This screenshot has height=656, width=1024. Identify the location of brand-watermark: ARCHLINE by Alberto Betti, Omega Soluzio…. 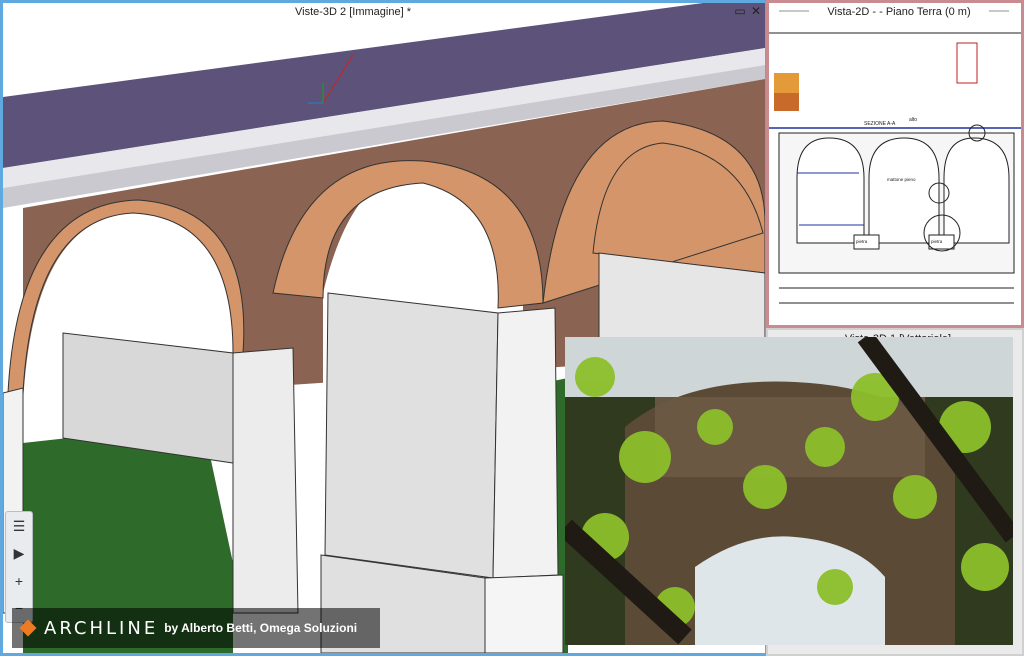
(196, 628).